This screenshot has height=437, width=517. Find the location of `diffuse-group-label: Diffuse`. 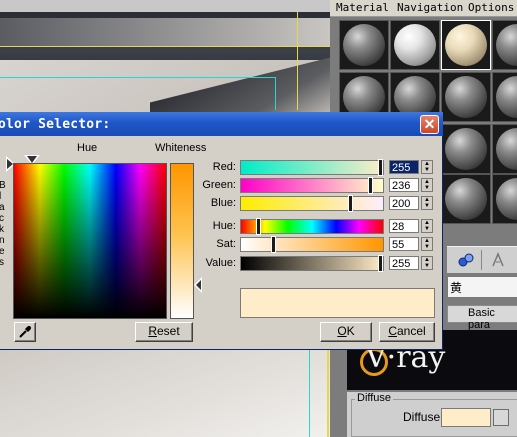

diffuse-group-label: Diffuse is located at coordinates (374, 398).